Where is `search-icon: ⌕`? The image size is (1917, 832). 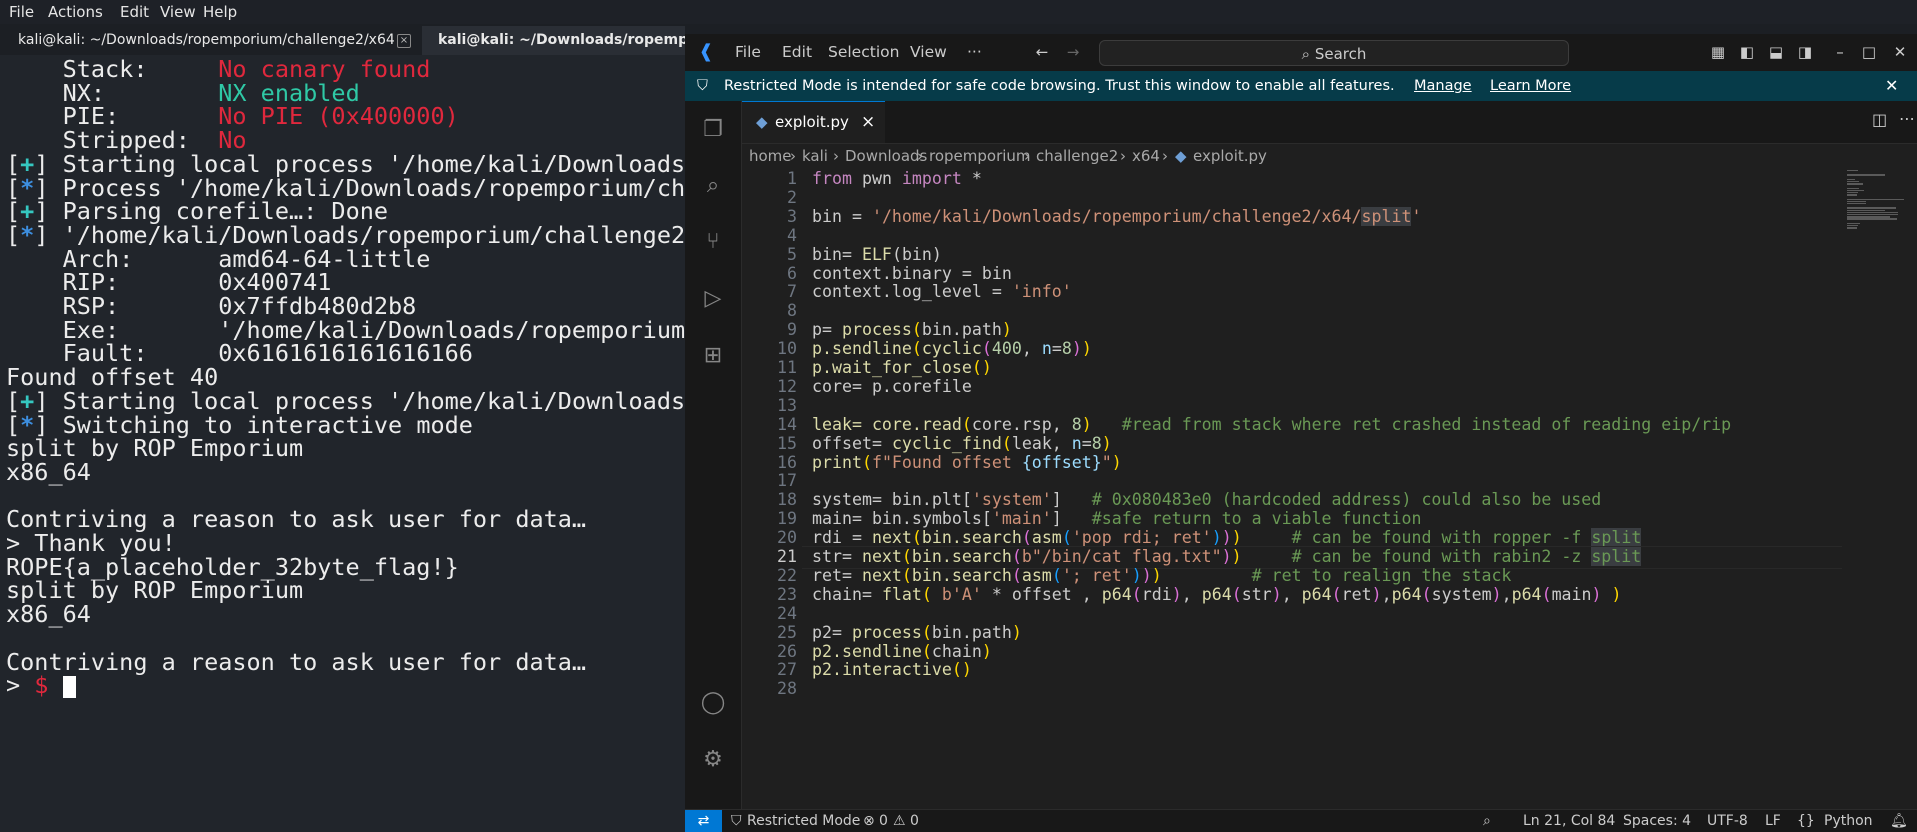
search-icon: ⌕ is located at coordinates (713, 186).